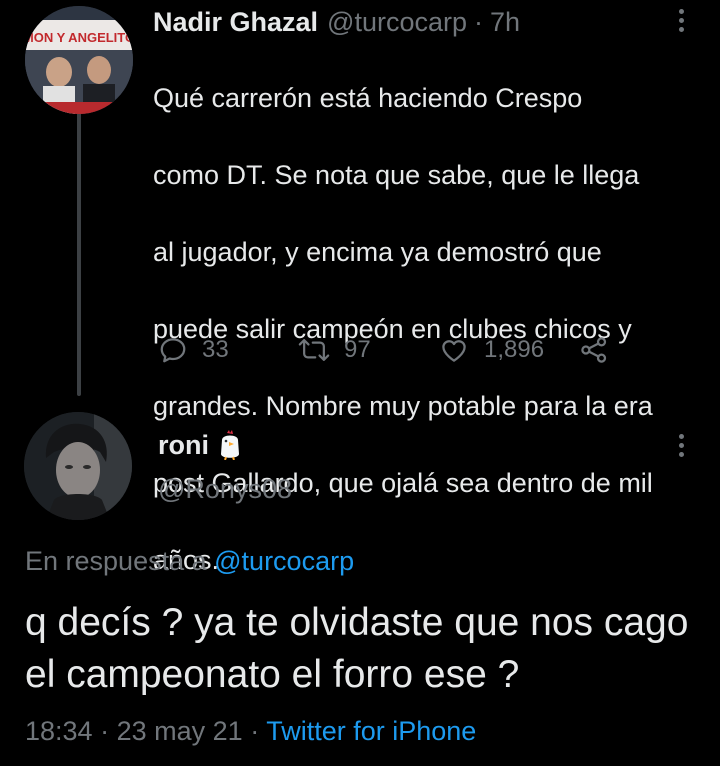  Describe the element at coordinates (79, 37) in the screenshot. I see `avatar-banner-text: MON Y ANGELITO` at that location.